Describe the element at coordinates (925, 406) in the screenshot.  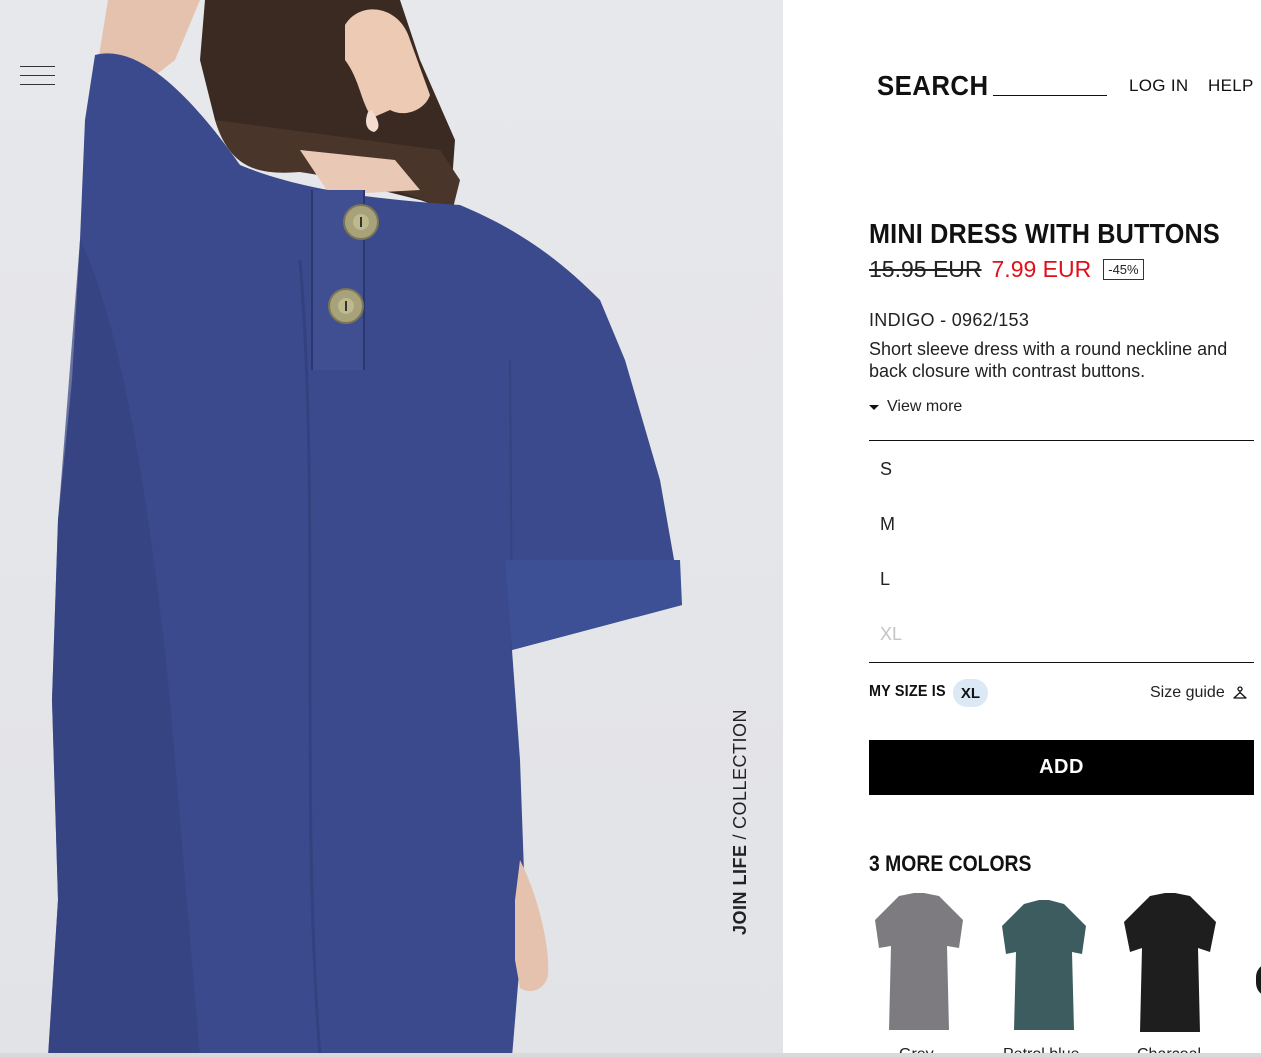
I see `view-more-label: View more` at that location.